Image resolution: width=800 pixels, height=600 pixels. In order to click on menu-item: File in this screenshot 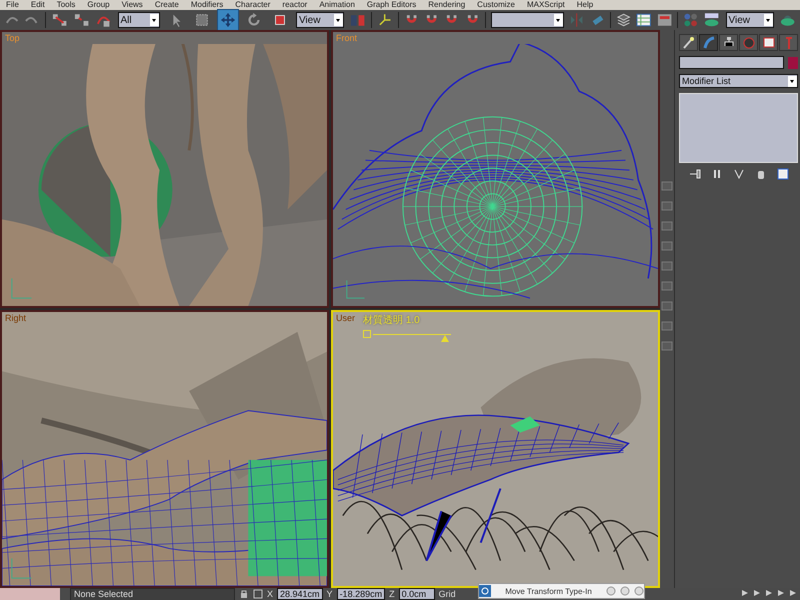, I will do `click(12, 5)`.